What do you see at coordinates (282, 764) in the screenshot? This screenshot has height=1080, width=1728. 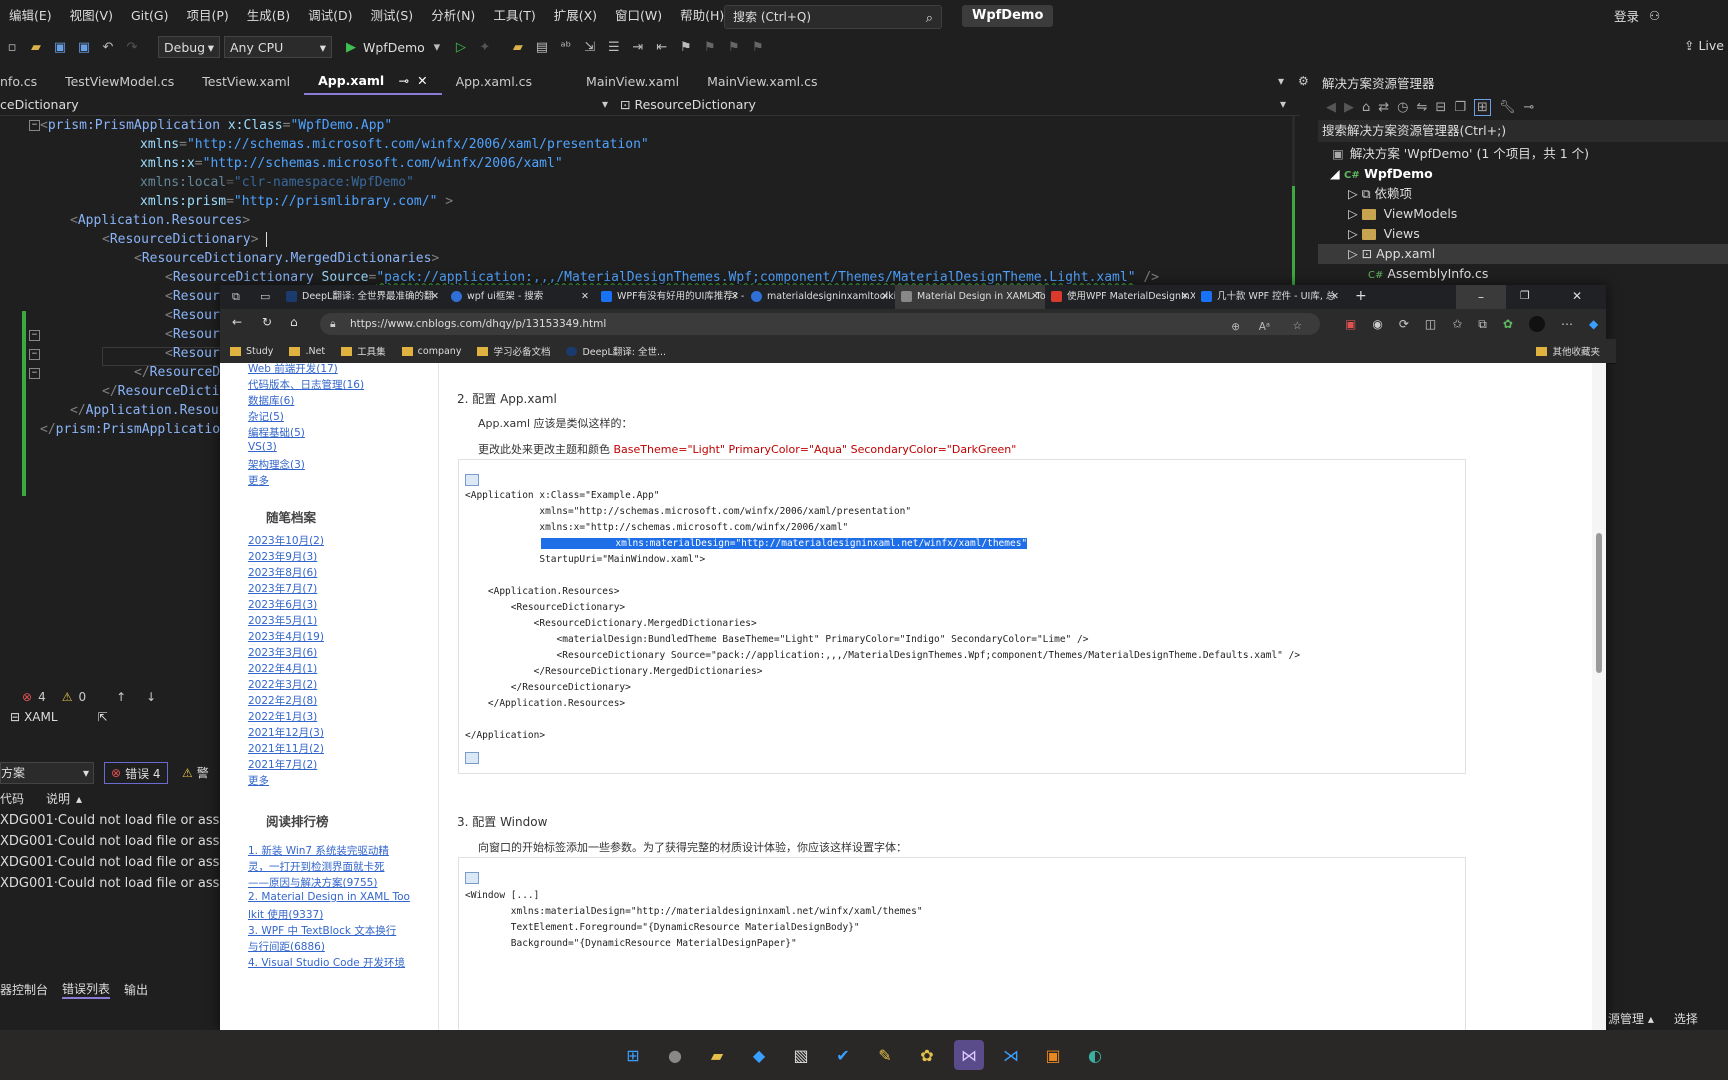 I see `archive-link: 2021年7月(2)` at bounding box center [282, 764].